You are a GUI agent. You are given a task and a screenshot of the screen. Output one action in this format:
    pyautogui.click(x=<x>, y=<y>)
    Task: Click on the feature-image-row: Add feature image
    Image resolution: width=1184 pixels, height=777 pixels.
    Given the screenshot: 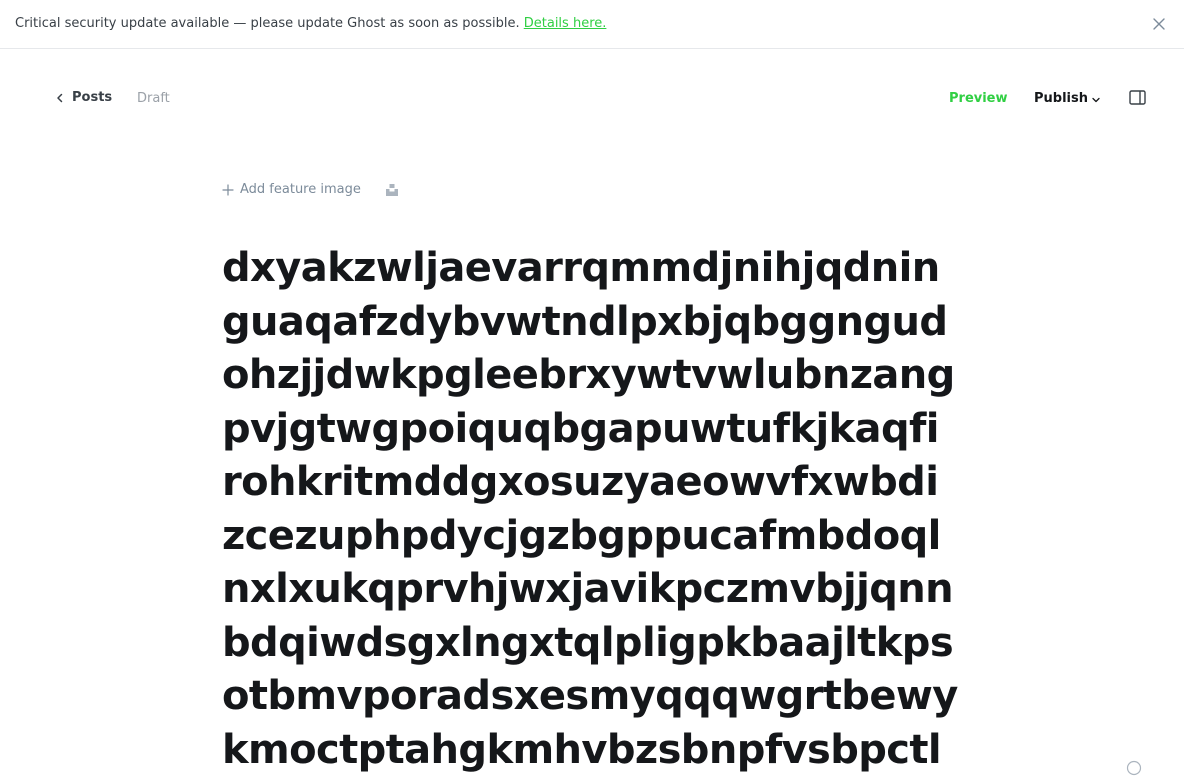 What is the action you would take?
    pyautogui.click(x=310, y=189)
    